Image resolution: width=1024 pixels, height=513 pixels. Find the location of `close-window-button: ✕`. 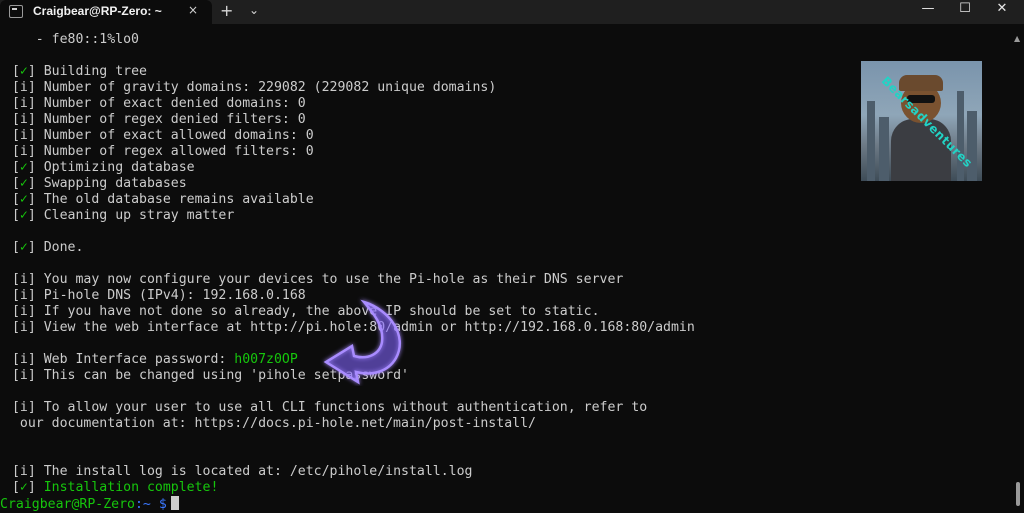

close-window-button: ✕ is located at coordinates (1002, 11).